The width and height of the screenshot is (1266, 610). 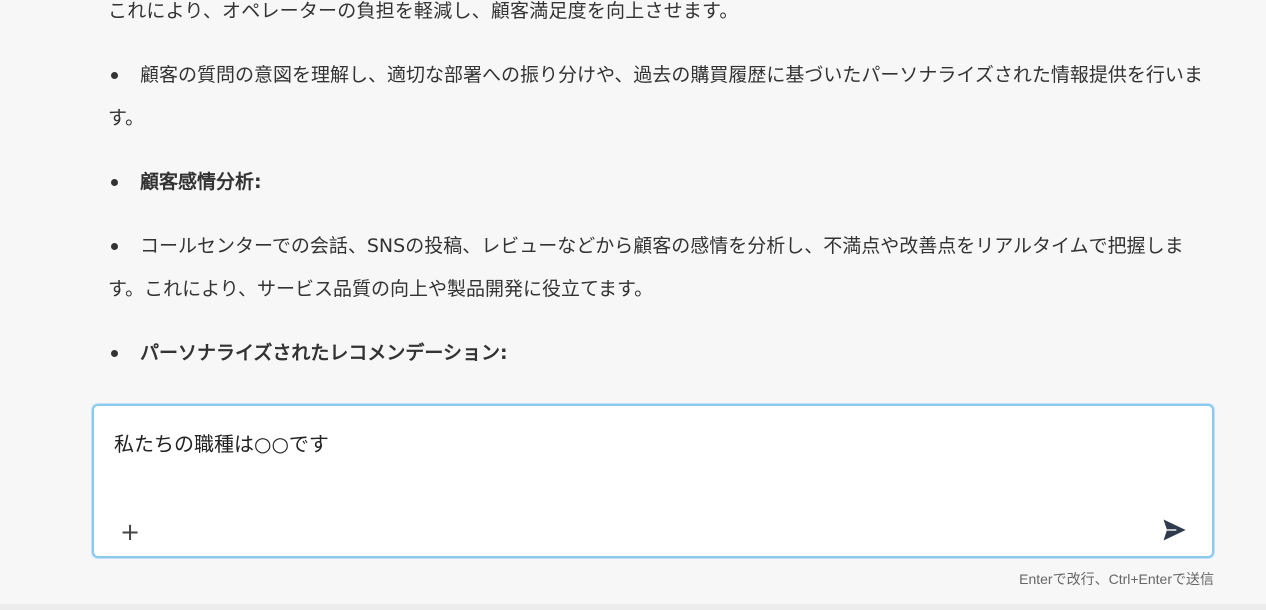 I want to click on keyboard-hint: Enterで改行、Ctrl+Enterで送信, so click(x=1116, y=579).